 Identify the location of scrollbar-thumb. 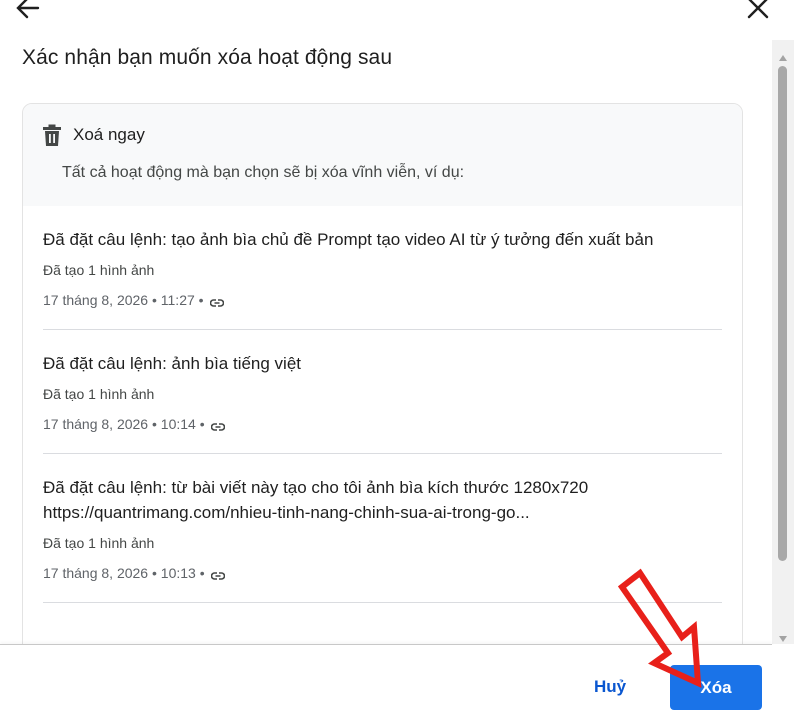
(782, 313).